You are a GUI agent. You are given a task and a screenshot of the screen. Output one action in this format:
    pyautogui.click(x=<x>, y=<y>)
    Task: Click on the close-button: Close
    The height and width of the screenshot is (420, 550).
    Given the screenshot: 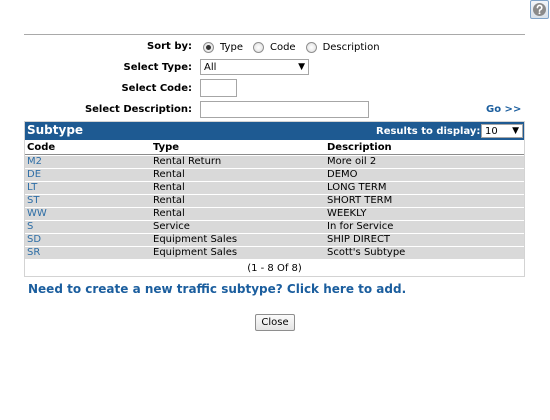 What is the action you would take?
    pyautogui.click(x=275, y=322)
    